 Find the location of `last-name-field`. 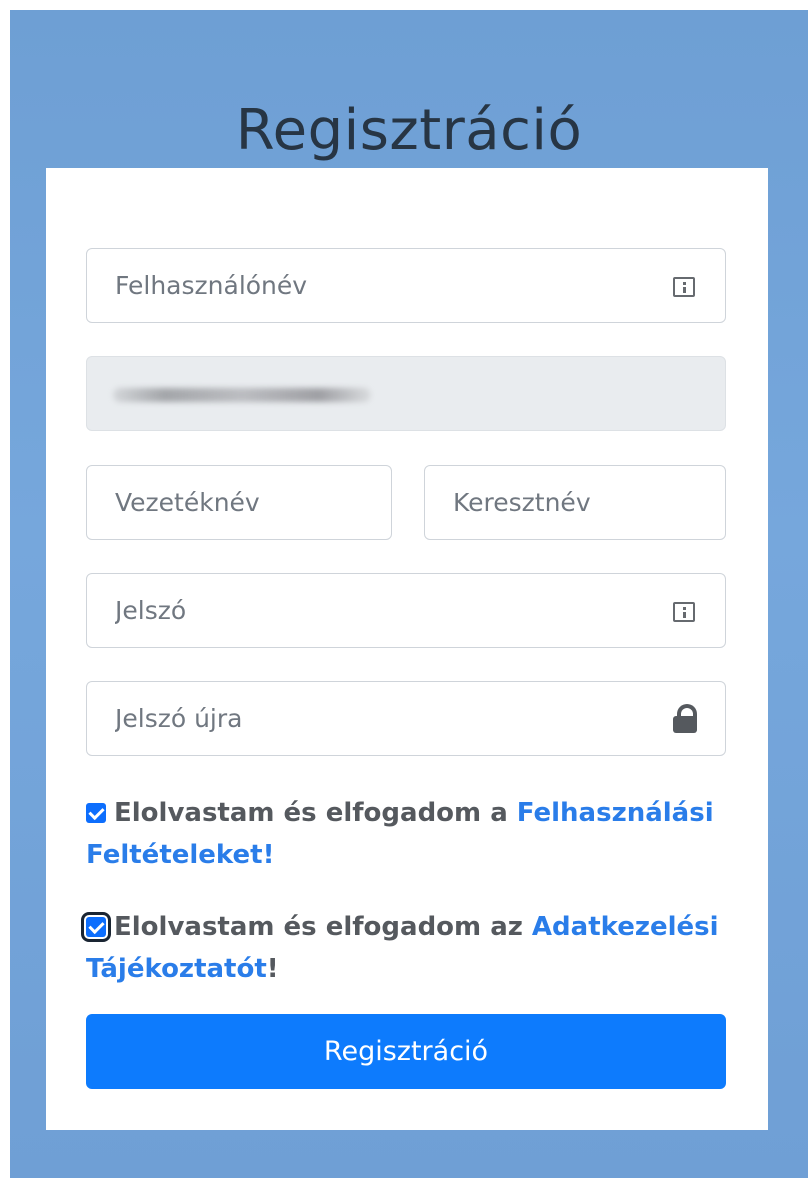

last-name-field is located at coordinates (239, 502).